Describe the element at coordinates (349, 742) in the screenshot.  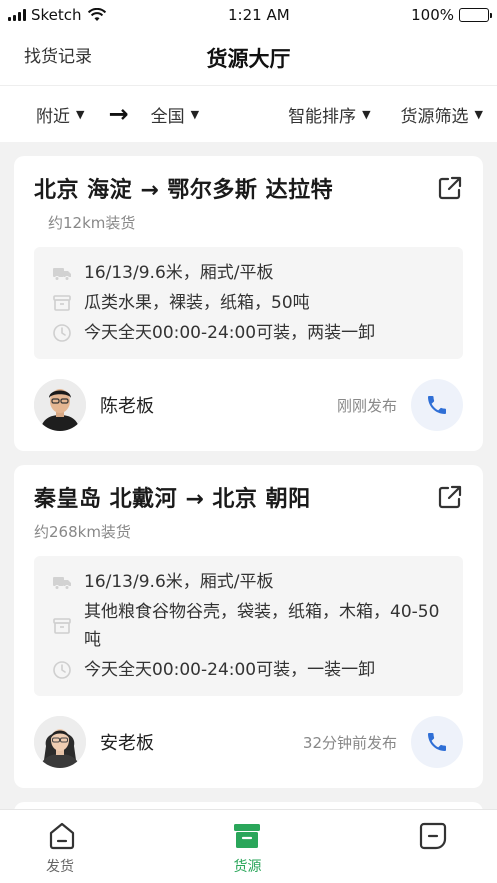
I see `publish-time: 32分钟前发布` at that location.